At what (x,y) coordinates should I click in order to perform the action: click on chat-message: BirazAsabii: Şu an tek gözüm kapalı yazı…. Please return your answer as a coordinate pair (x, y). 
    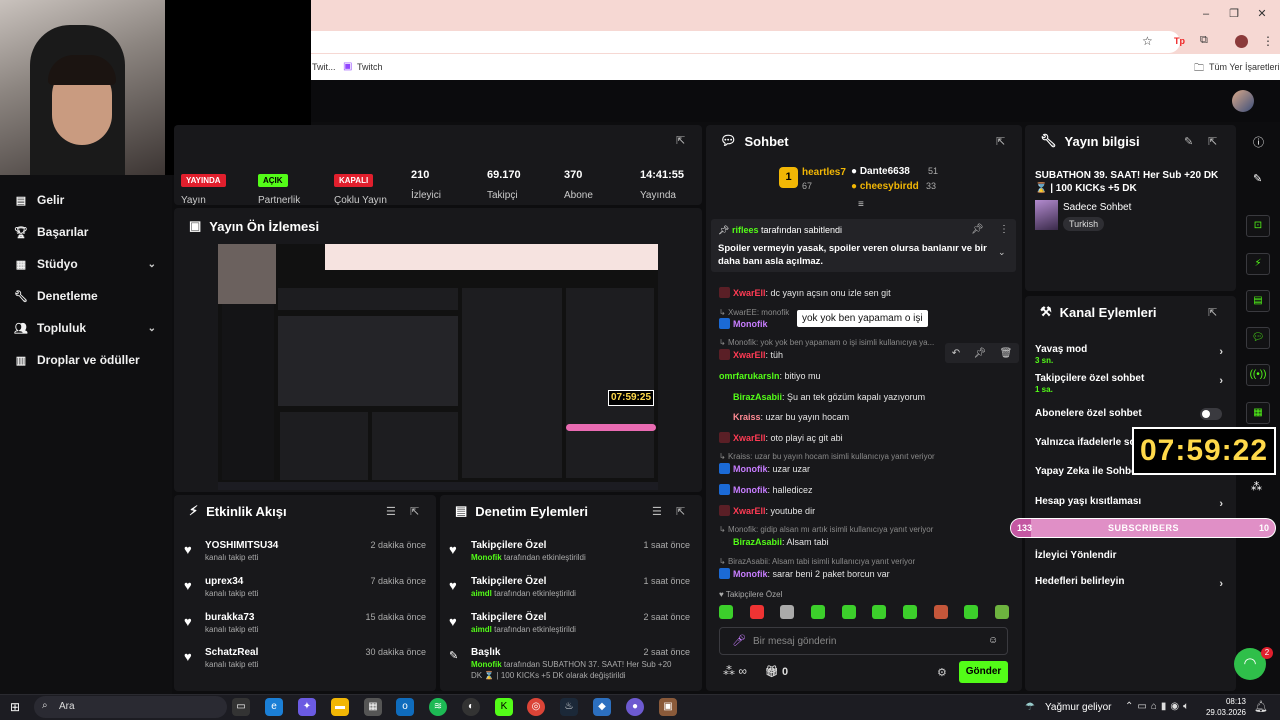
    Looking at the image, I should click on (869, 397).